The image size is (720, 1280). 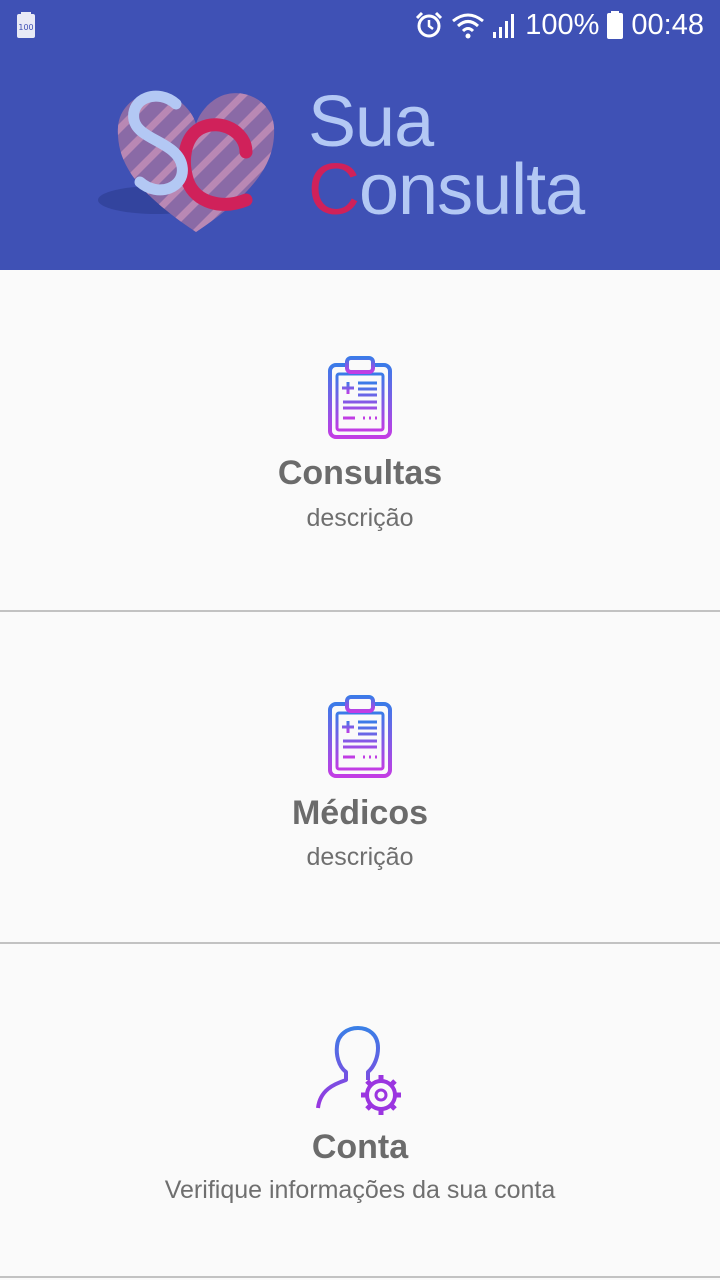 I want to click on wifi-icon, so click(x=468, y=25).